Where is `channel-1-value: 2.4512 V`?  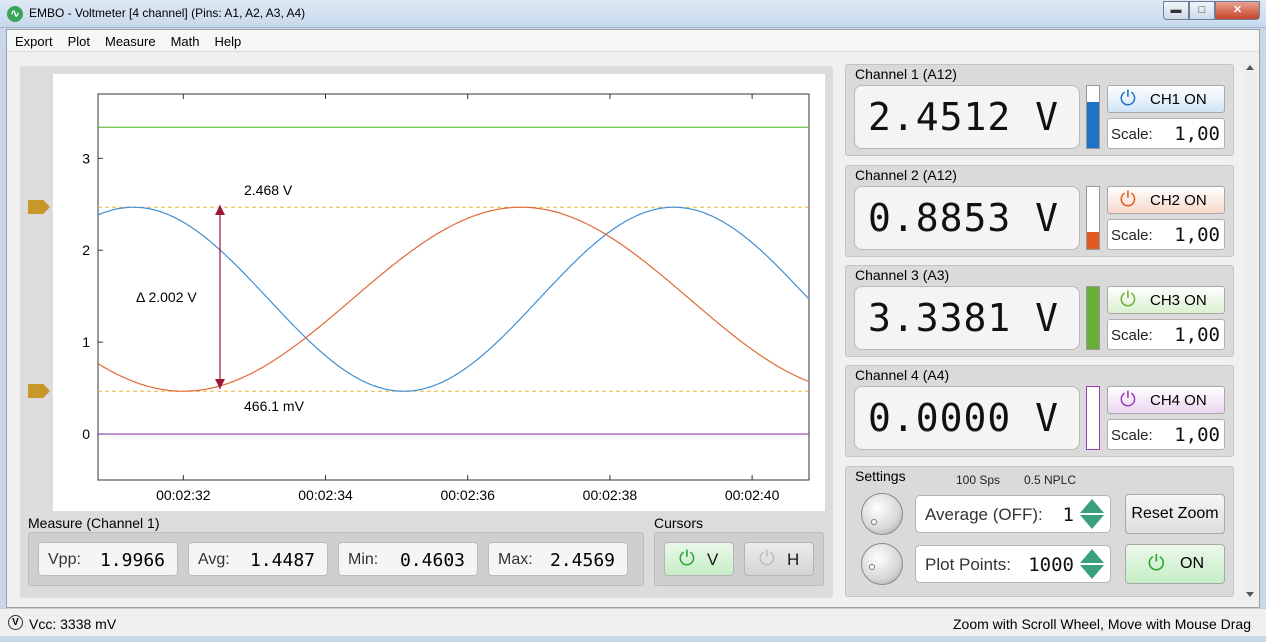 channel-1-value: 2.4512 V is located at coordinates (963, 117).